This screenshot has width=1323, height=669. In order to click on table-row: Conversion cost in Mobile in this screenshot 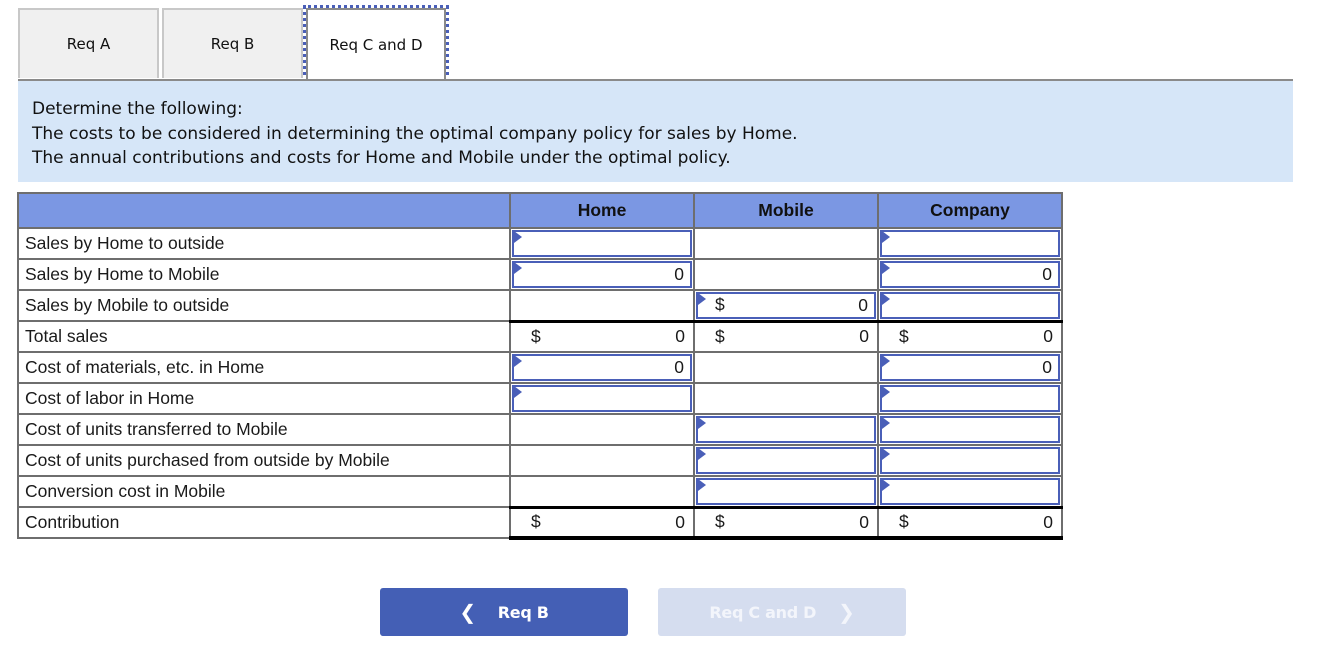, I will do `click(540, 491)`.